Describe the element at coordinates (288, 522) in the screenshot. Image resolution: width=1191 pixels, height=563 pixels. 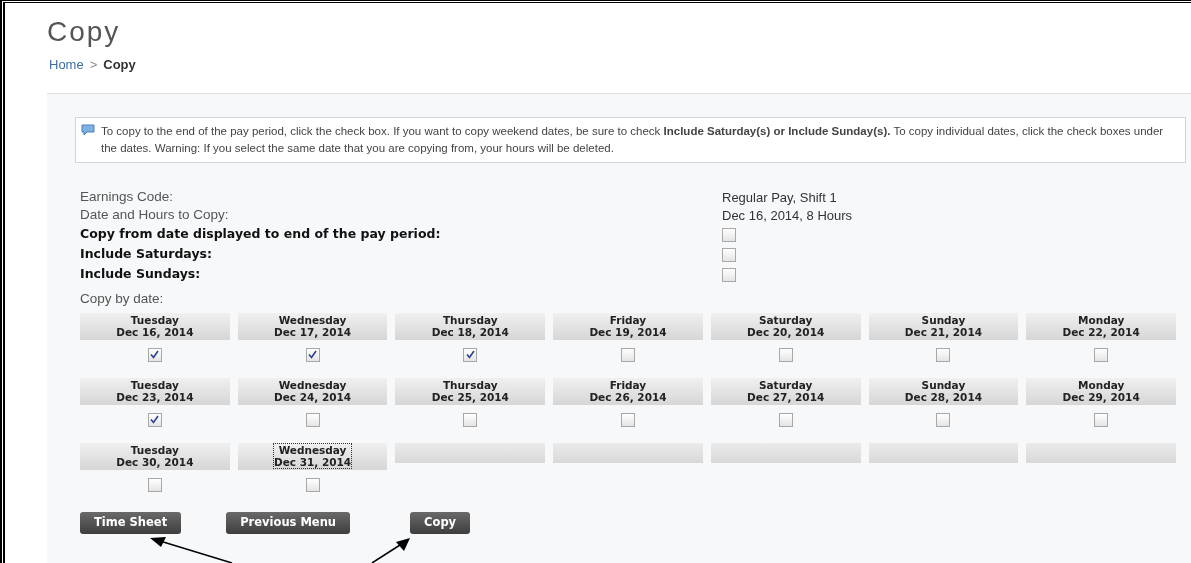
I see `action-button: Previous Menu` at that location.